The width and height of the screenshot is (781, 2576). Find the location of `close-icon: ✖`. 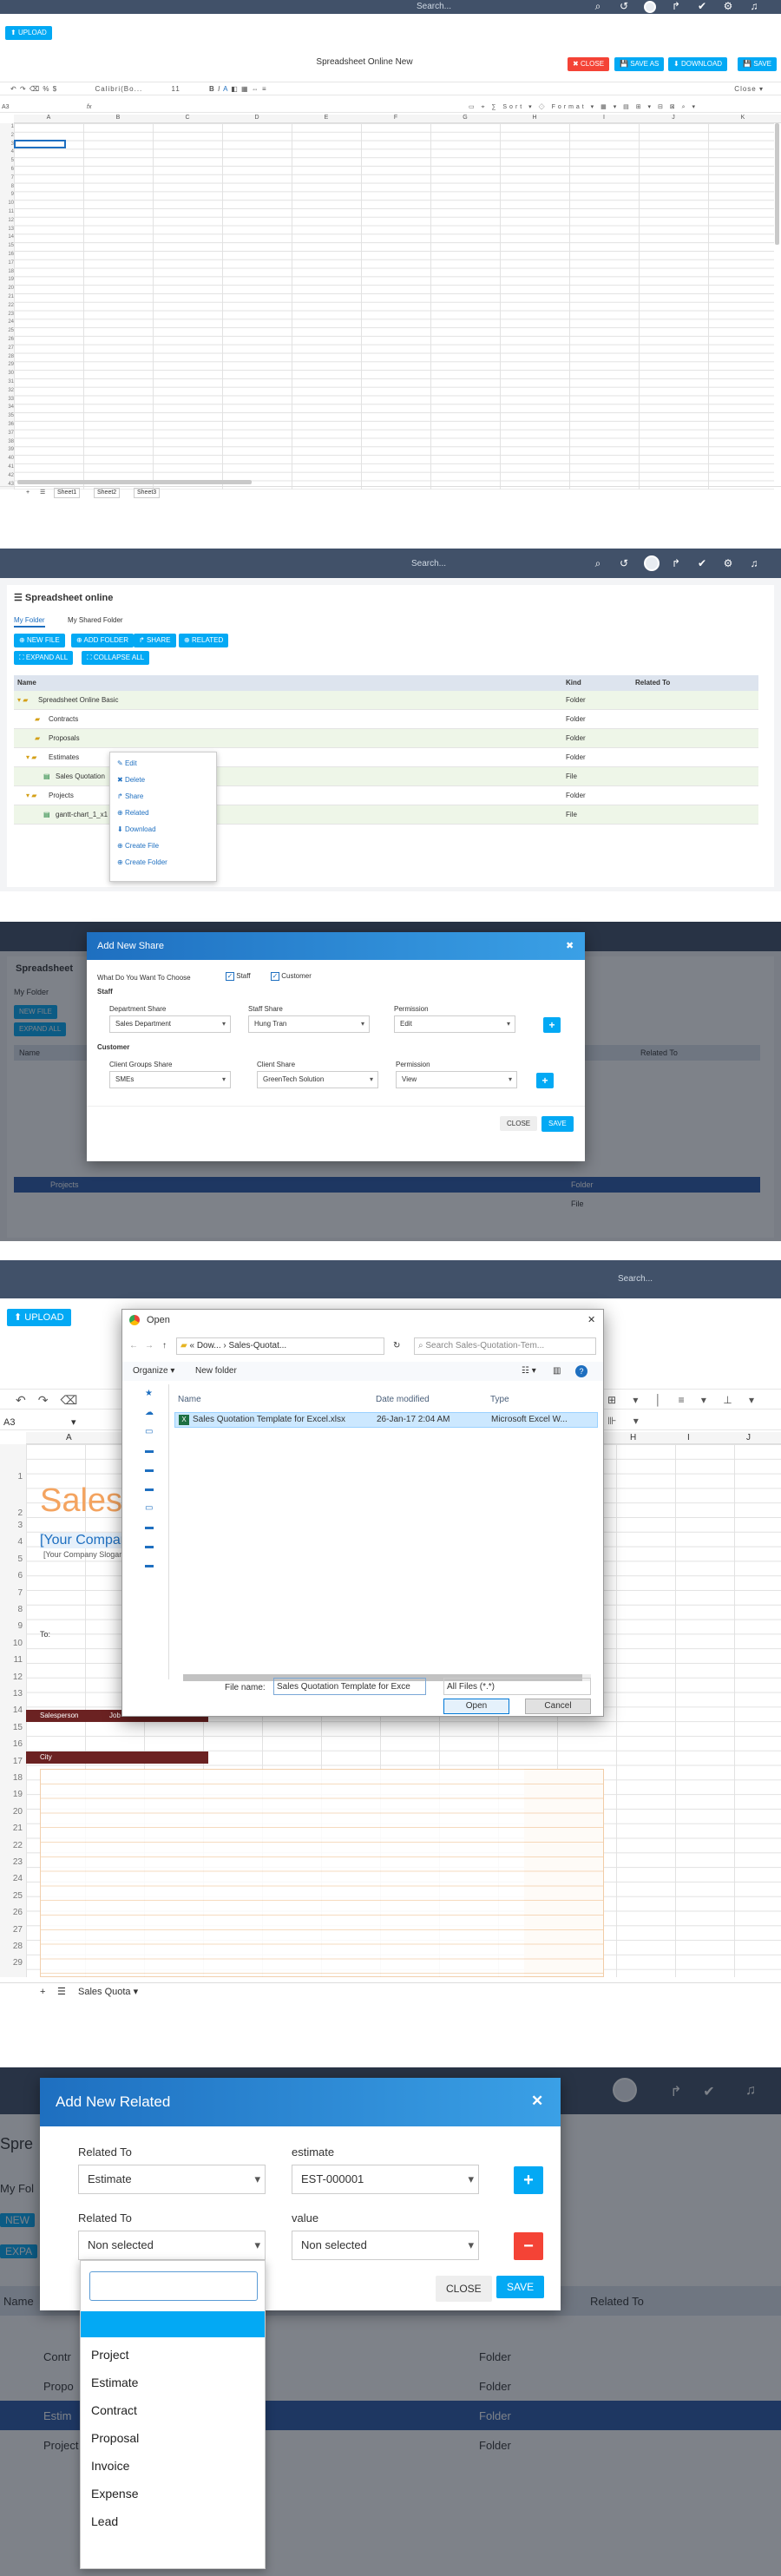

close-icon: ✖ is located at coordinates (570, 946).